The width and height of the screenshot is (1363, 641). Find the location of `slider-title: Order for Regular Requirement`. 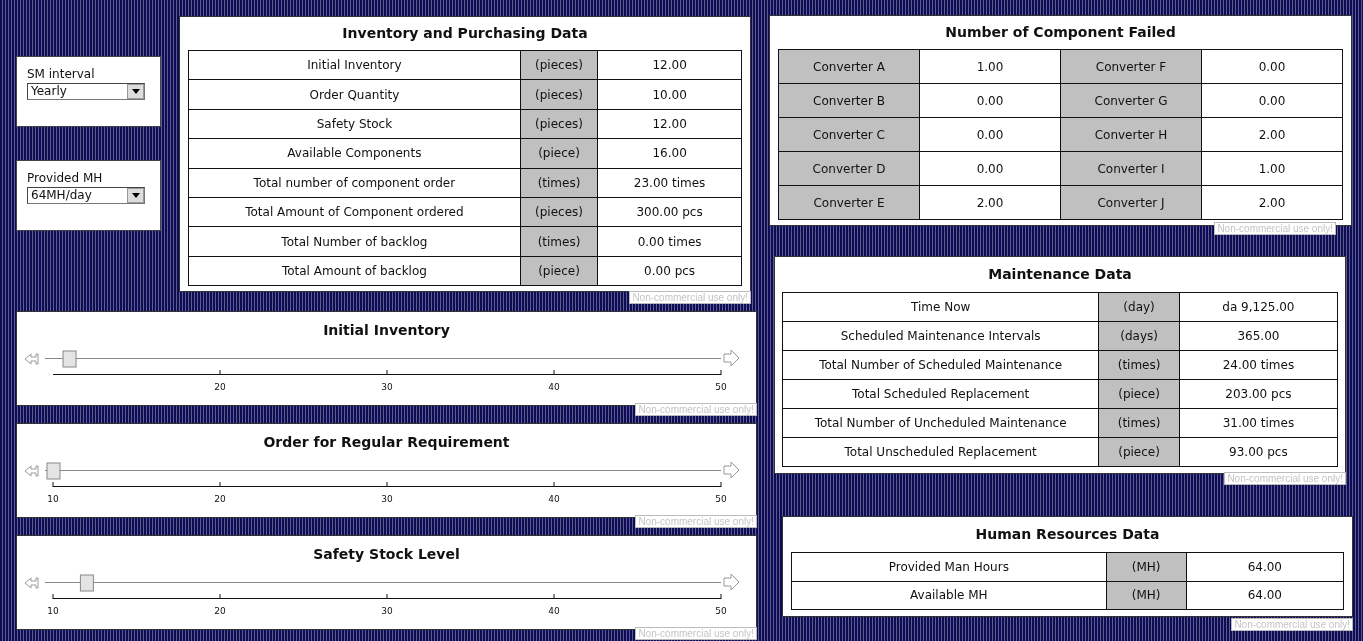

slider-title: Order for Regular Requirement is located at coordinates (386, 442).